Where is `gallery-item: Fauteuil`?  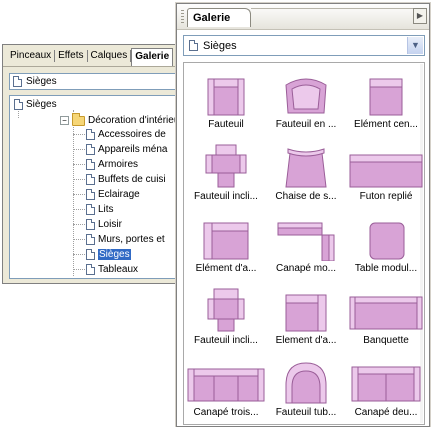 gallery-item: Fauteuil is located at coordinates (226, 102).